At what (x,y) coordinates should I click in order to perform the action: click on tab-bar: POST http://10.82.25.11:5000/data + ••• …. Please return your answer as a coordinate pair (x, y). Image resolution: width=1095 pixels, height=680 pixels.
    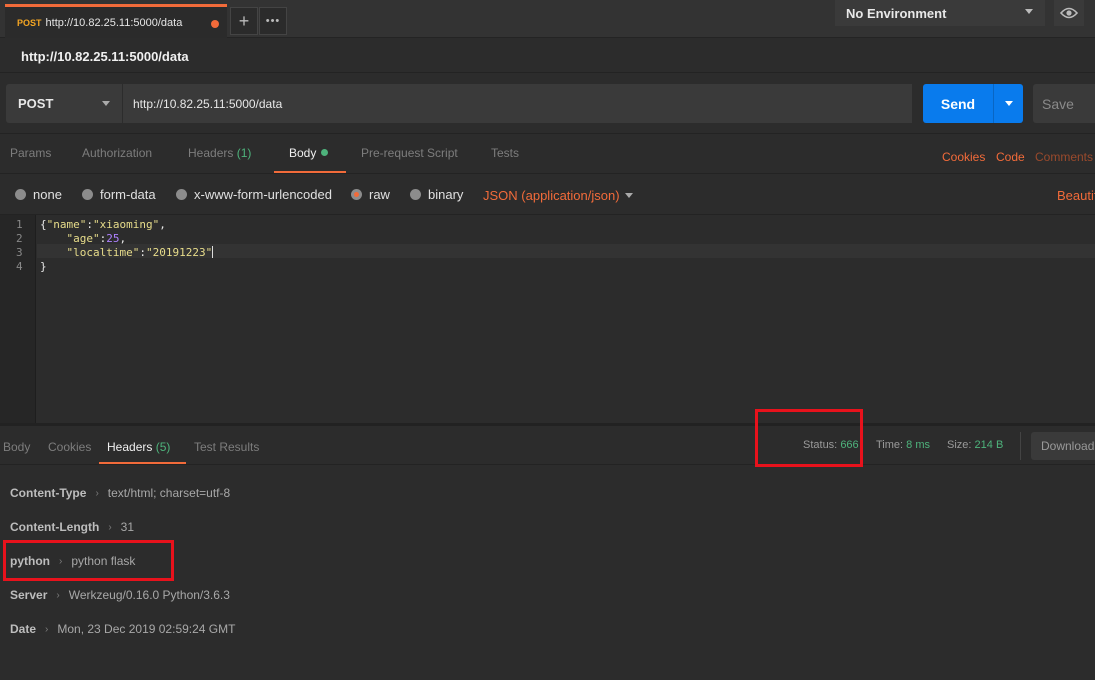
    Looking at the image, I should click on (547, 19).